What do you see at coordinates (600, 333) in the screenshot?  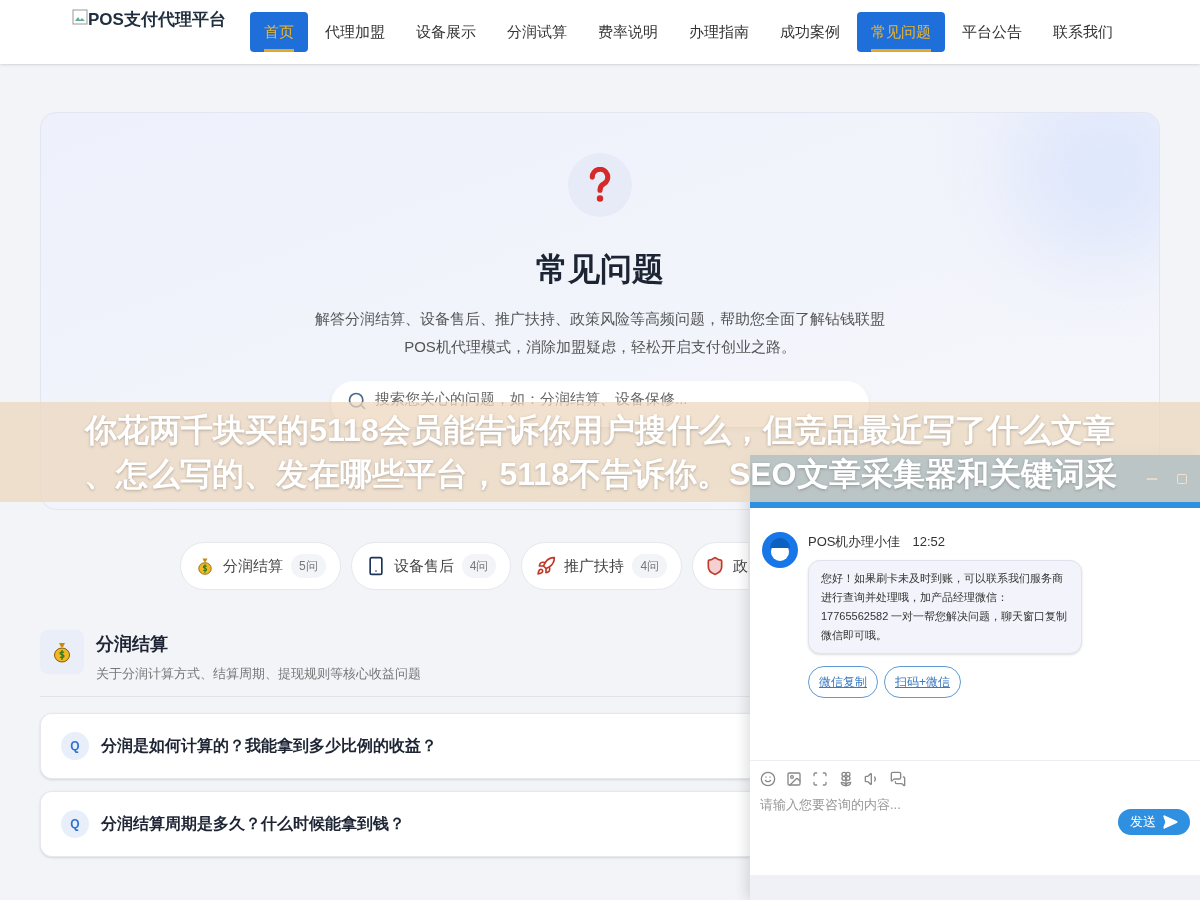 I see `page-description: 解答分润结算、设备售后、推广扶持、政策风险等高频问题，帮助您全面了解钻钱联盟POS机代理模式，消除加盟疑虑，轻松开启支付创业之路。` at bounding box center [600, 333].